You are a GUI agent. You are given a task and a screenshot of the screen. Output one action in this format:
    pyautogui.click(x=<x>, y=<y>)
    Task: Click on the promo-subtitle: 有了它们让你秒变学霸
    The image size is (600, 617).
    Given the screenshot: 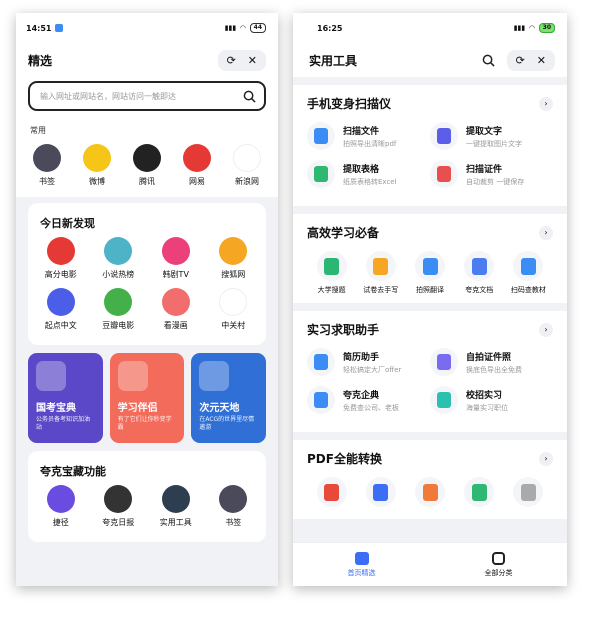 What is the action you would take?
    pyautogui.click(x=144, y=423)
    